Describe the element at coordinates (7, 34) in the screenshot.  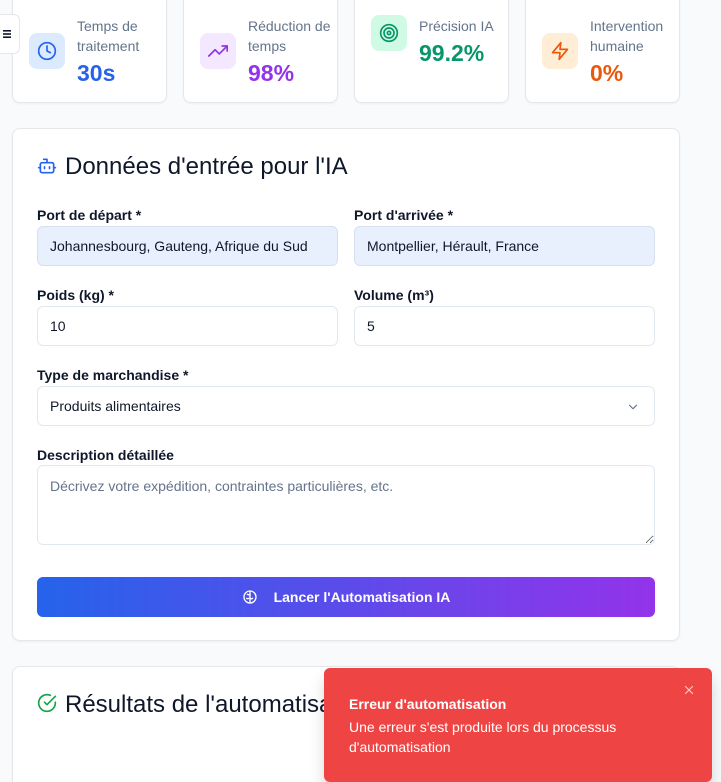
I see `menu-icon` at that location.